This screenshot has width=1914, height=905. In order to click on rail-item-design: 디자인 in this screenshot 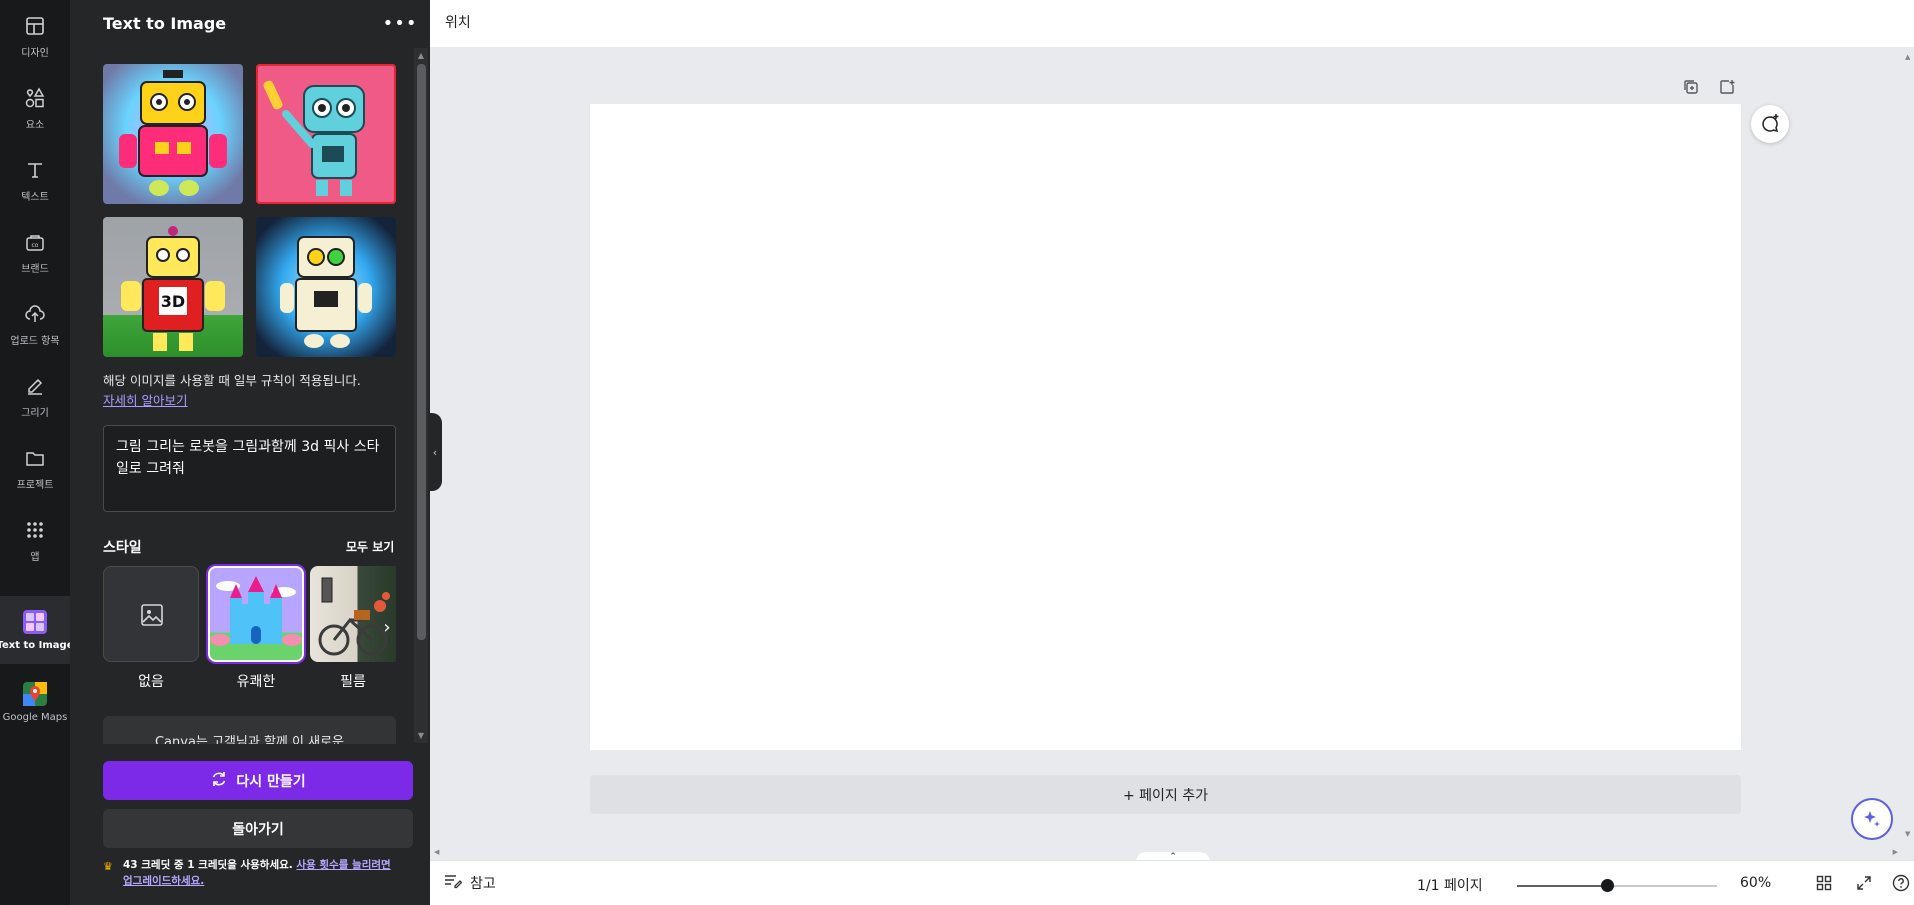, I will do `click(35, 34)`.